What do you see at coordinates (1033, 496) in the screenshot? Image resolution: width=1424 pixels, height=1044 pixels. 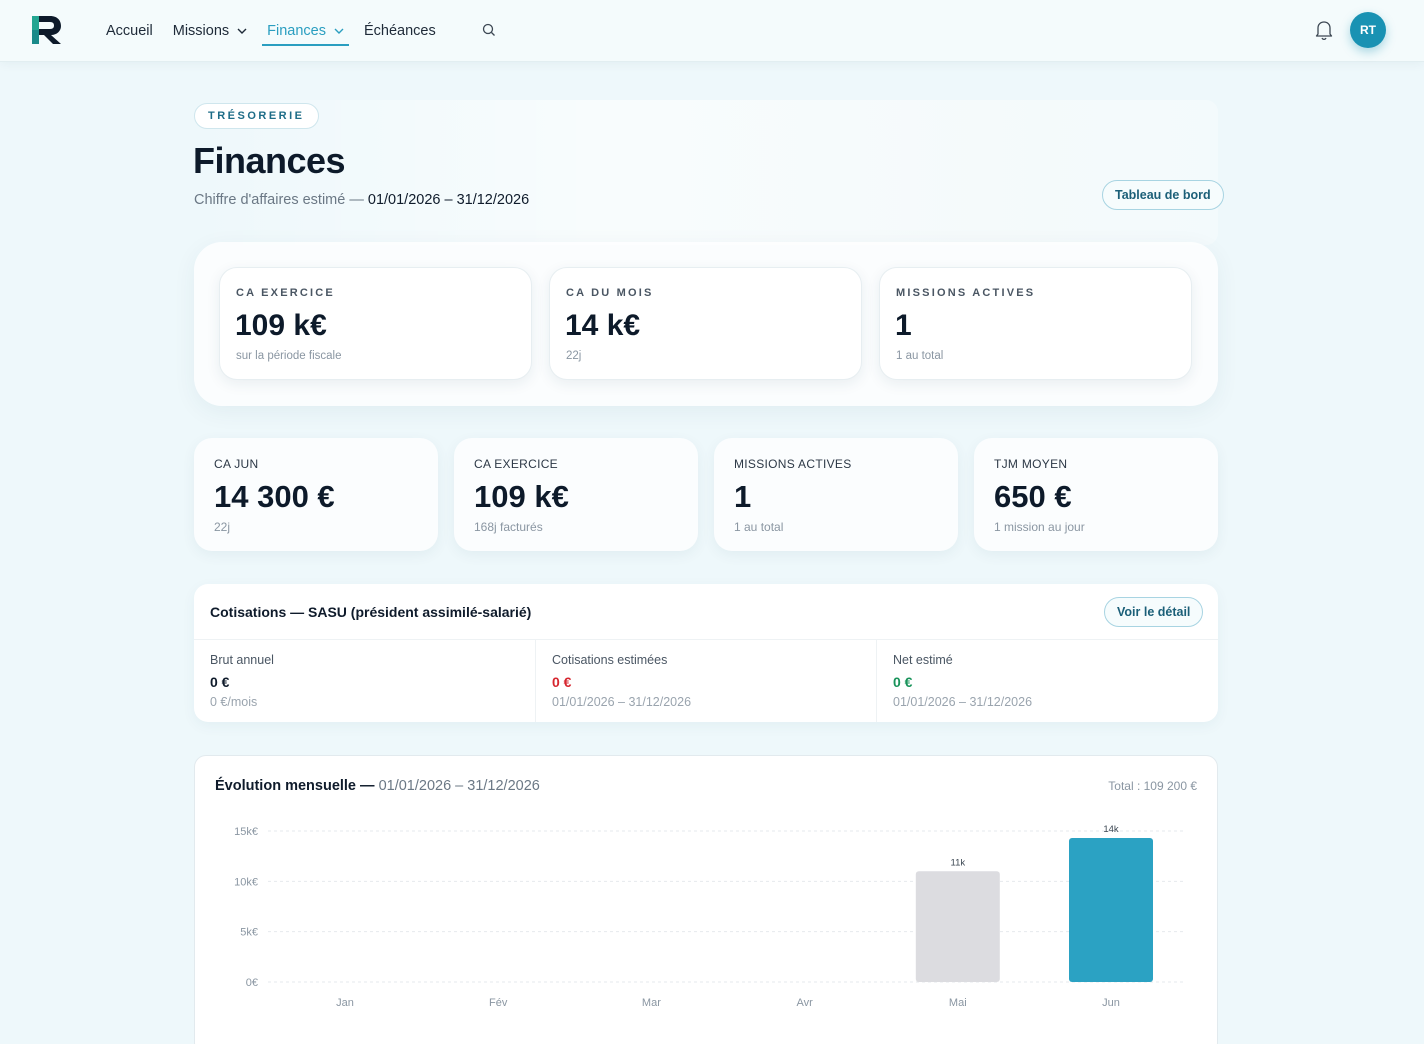 I see `kpi-value: 650 €` at bounding box center [1033, 496].